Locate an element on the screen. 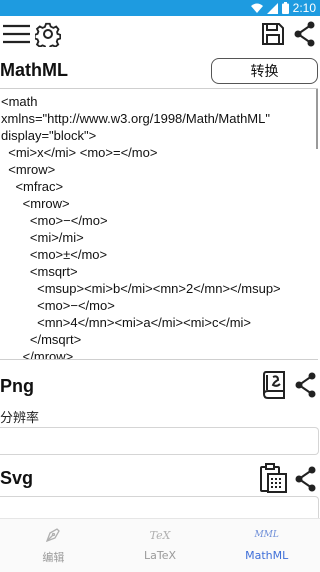 This screenshot has width=320, height=572. mathml-title: MathML is located at coordinates (34, 70).